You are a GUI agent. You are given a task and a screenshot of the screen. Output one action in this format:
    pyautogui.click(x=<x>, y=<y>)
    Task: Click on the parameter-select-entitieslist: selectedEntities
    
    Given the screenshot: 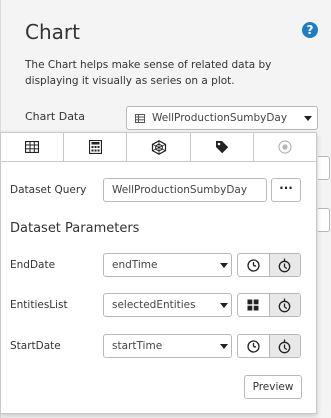 What is the action you would take?
    pyautogui.click(x=167, y=305)
    